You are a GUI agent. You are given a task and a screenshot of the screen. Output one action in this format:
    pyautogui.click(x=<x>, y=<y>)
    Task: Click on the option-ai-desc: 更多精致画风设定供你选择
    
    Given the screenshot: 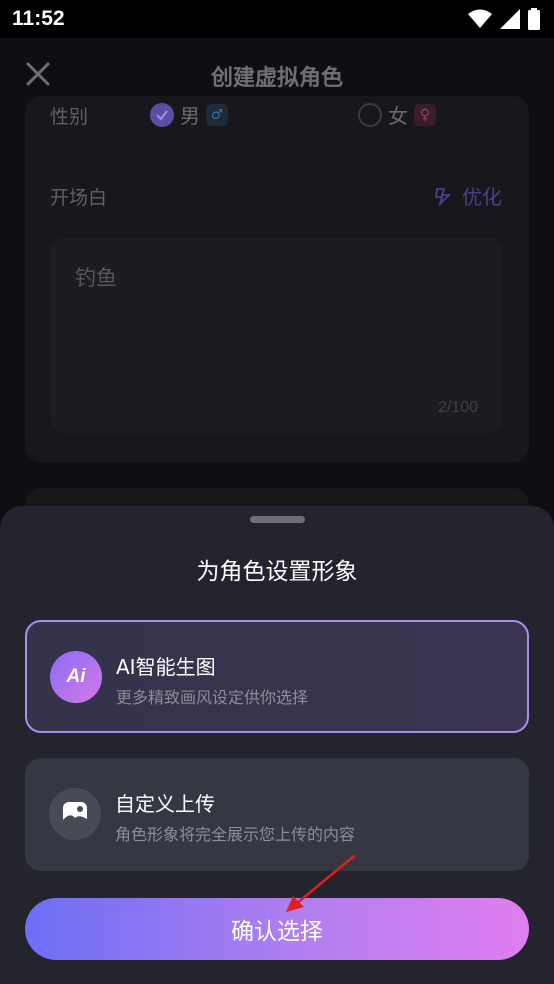 What is the action you would take?
    pyautogui.click(x=212, y=697)
    